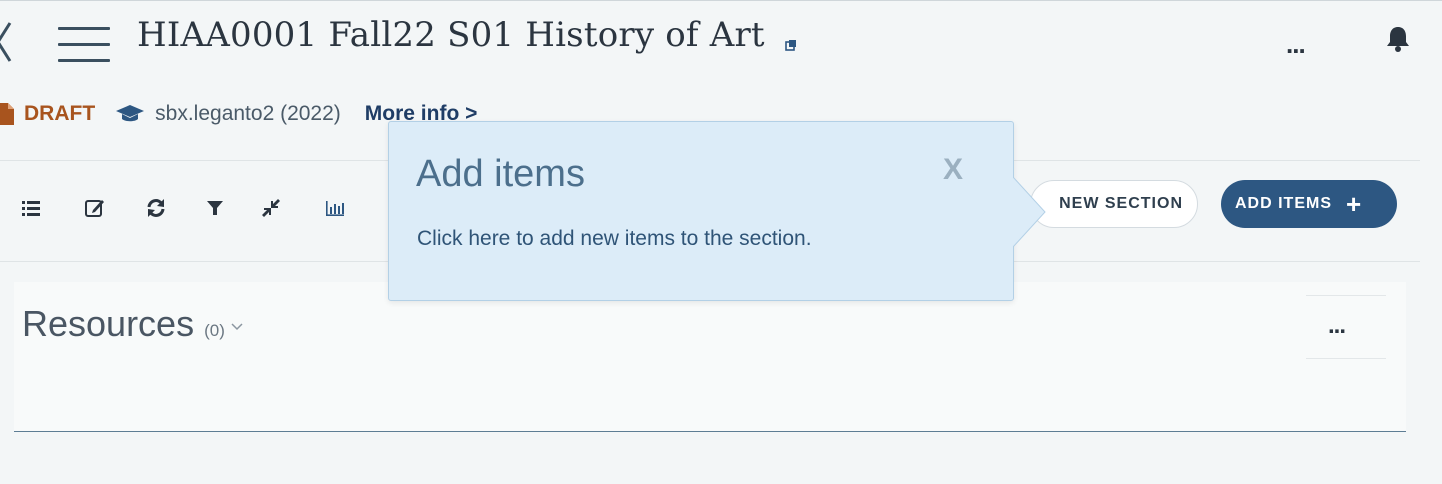 This screenshot has width=1442, height=484. Describe the element at coordinates (237, 327) in the screenshot. I see `chevron-down-icon` at that location.